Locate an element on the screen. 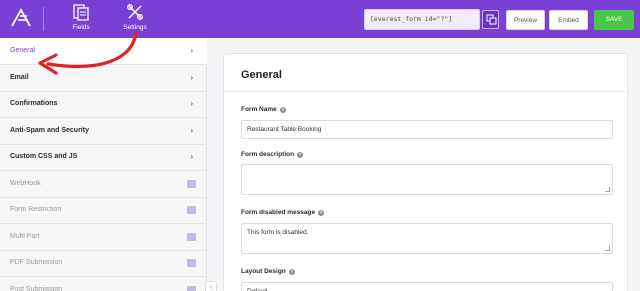  settings-tab-label: Settings is located at coordinates (135, 27).